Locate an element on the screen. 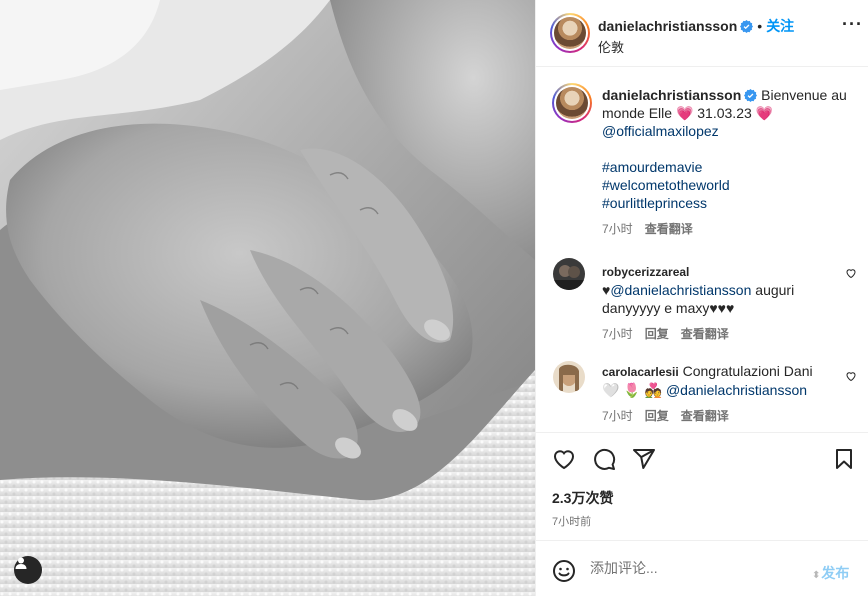  caption-username: danielachristiansson is located at coordinates (671, 95).